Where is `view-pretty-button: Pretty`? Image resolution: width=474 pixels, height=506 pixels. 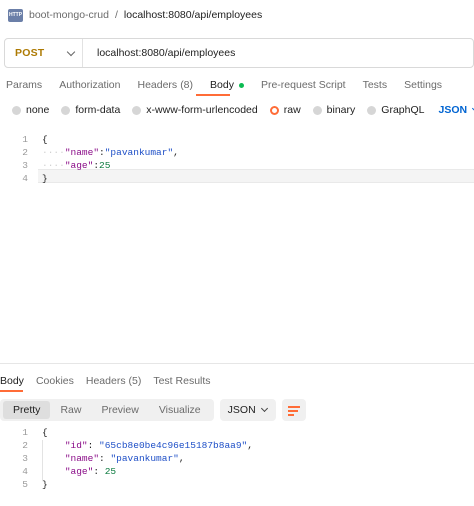 view-pretty-button: Pretty is located at coordinates (27, 410).